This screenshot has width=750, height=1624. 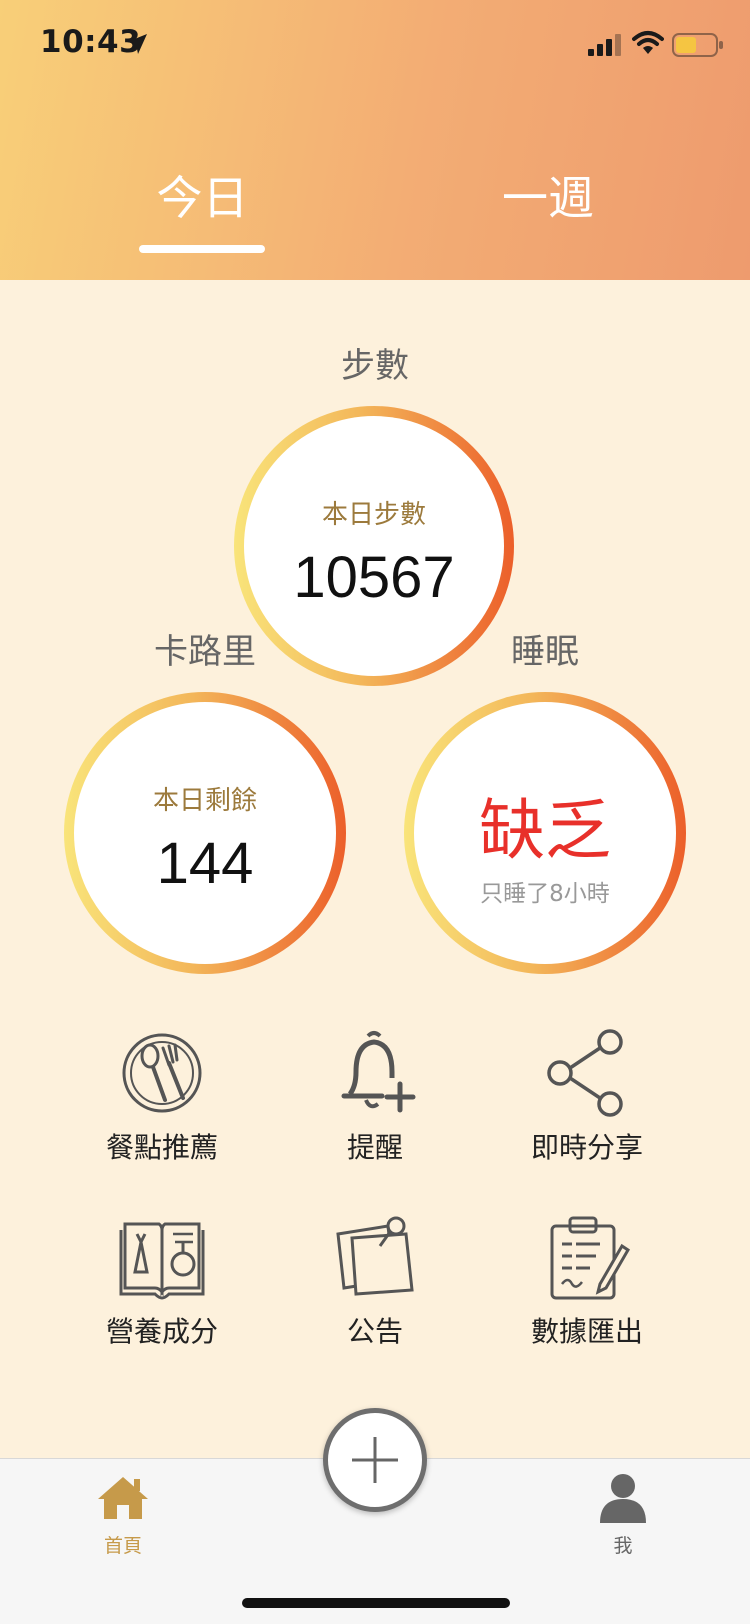 I want to click on feature-meal-recommendation: 餐點推薦, so click(x=162, y=1097).